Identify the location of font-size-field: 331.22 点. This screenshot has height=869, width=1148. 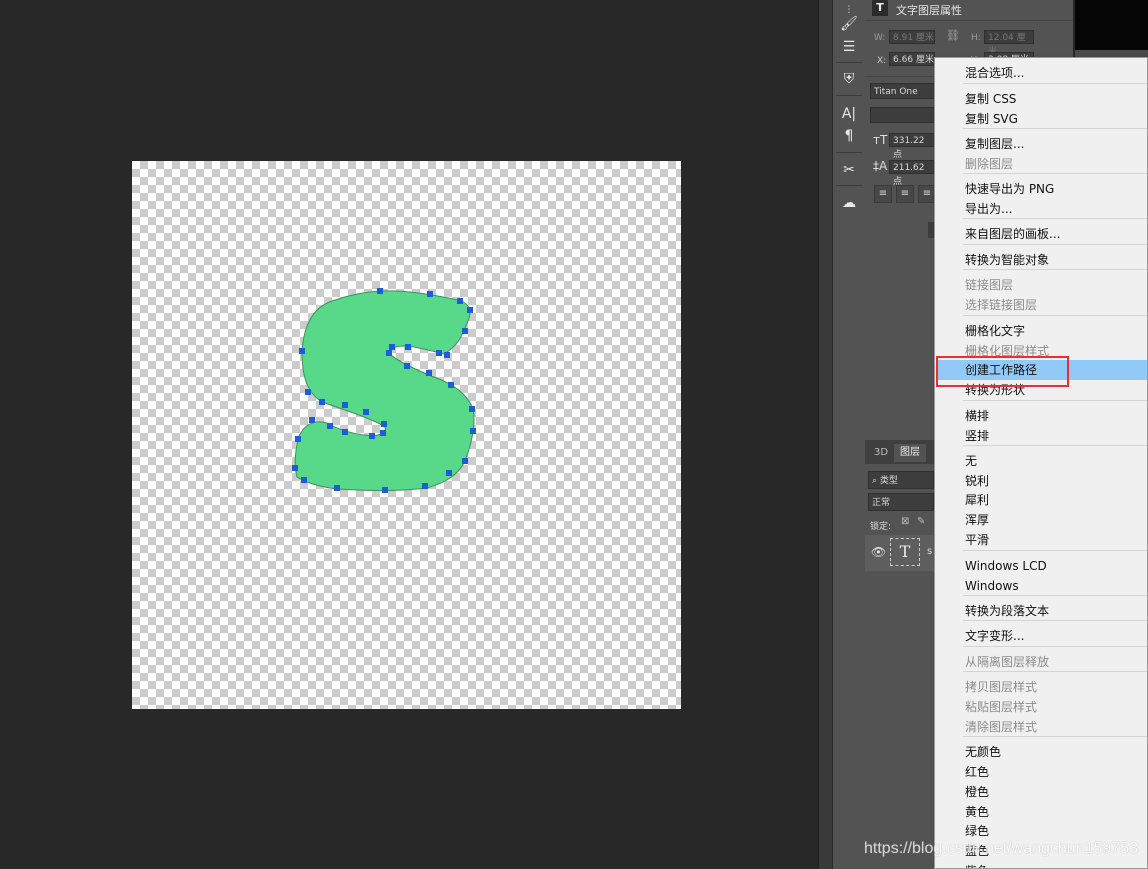
(912, 146).